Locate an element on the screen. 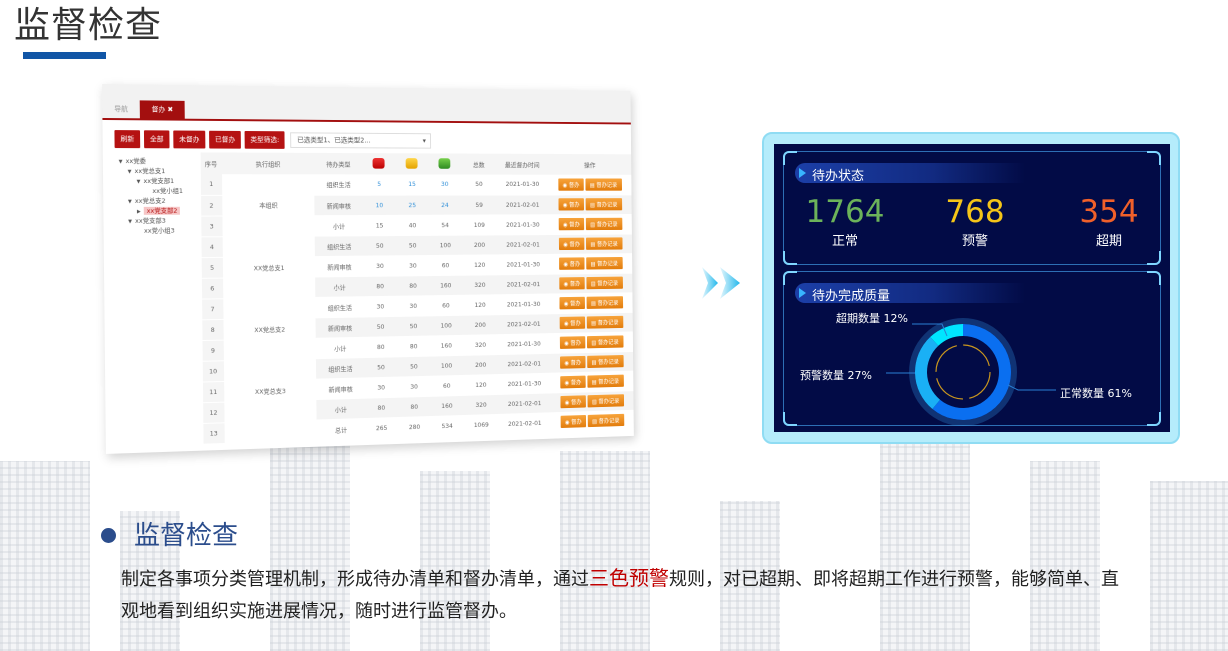  cell-green: 534 is located at coordinates (447, 426).